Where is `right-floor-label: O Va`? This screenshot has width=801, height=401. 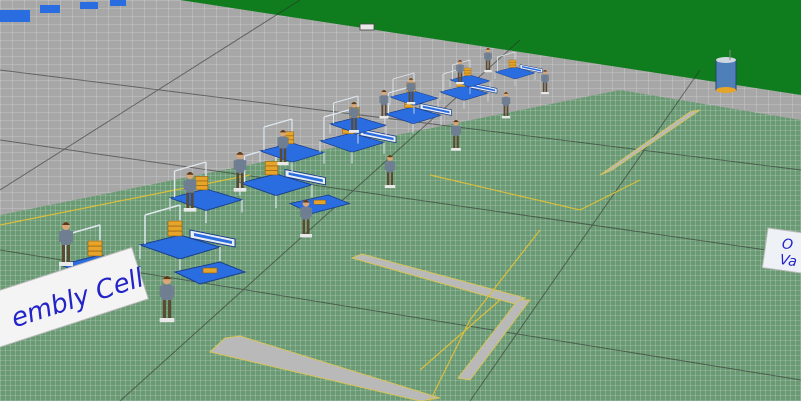
right-floor-label: O Va is located at coordinates (781, 251).